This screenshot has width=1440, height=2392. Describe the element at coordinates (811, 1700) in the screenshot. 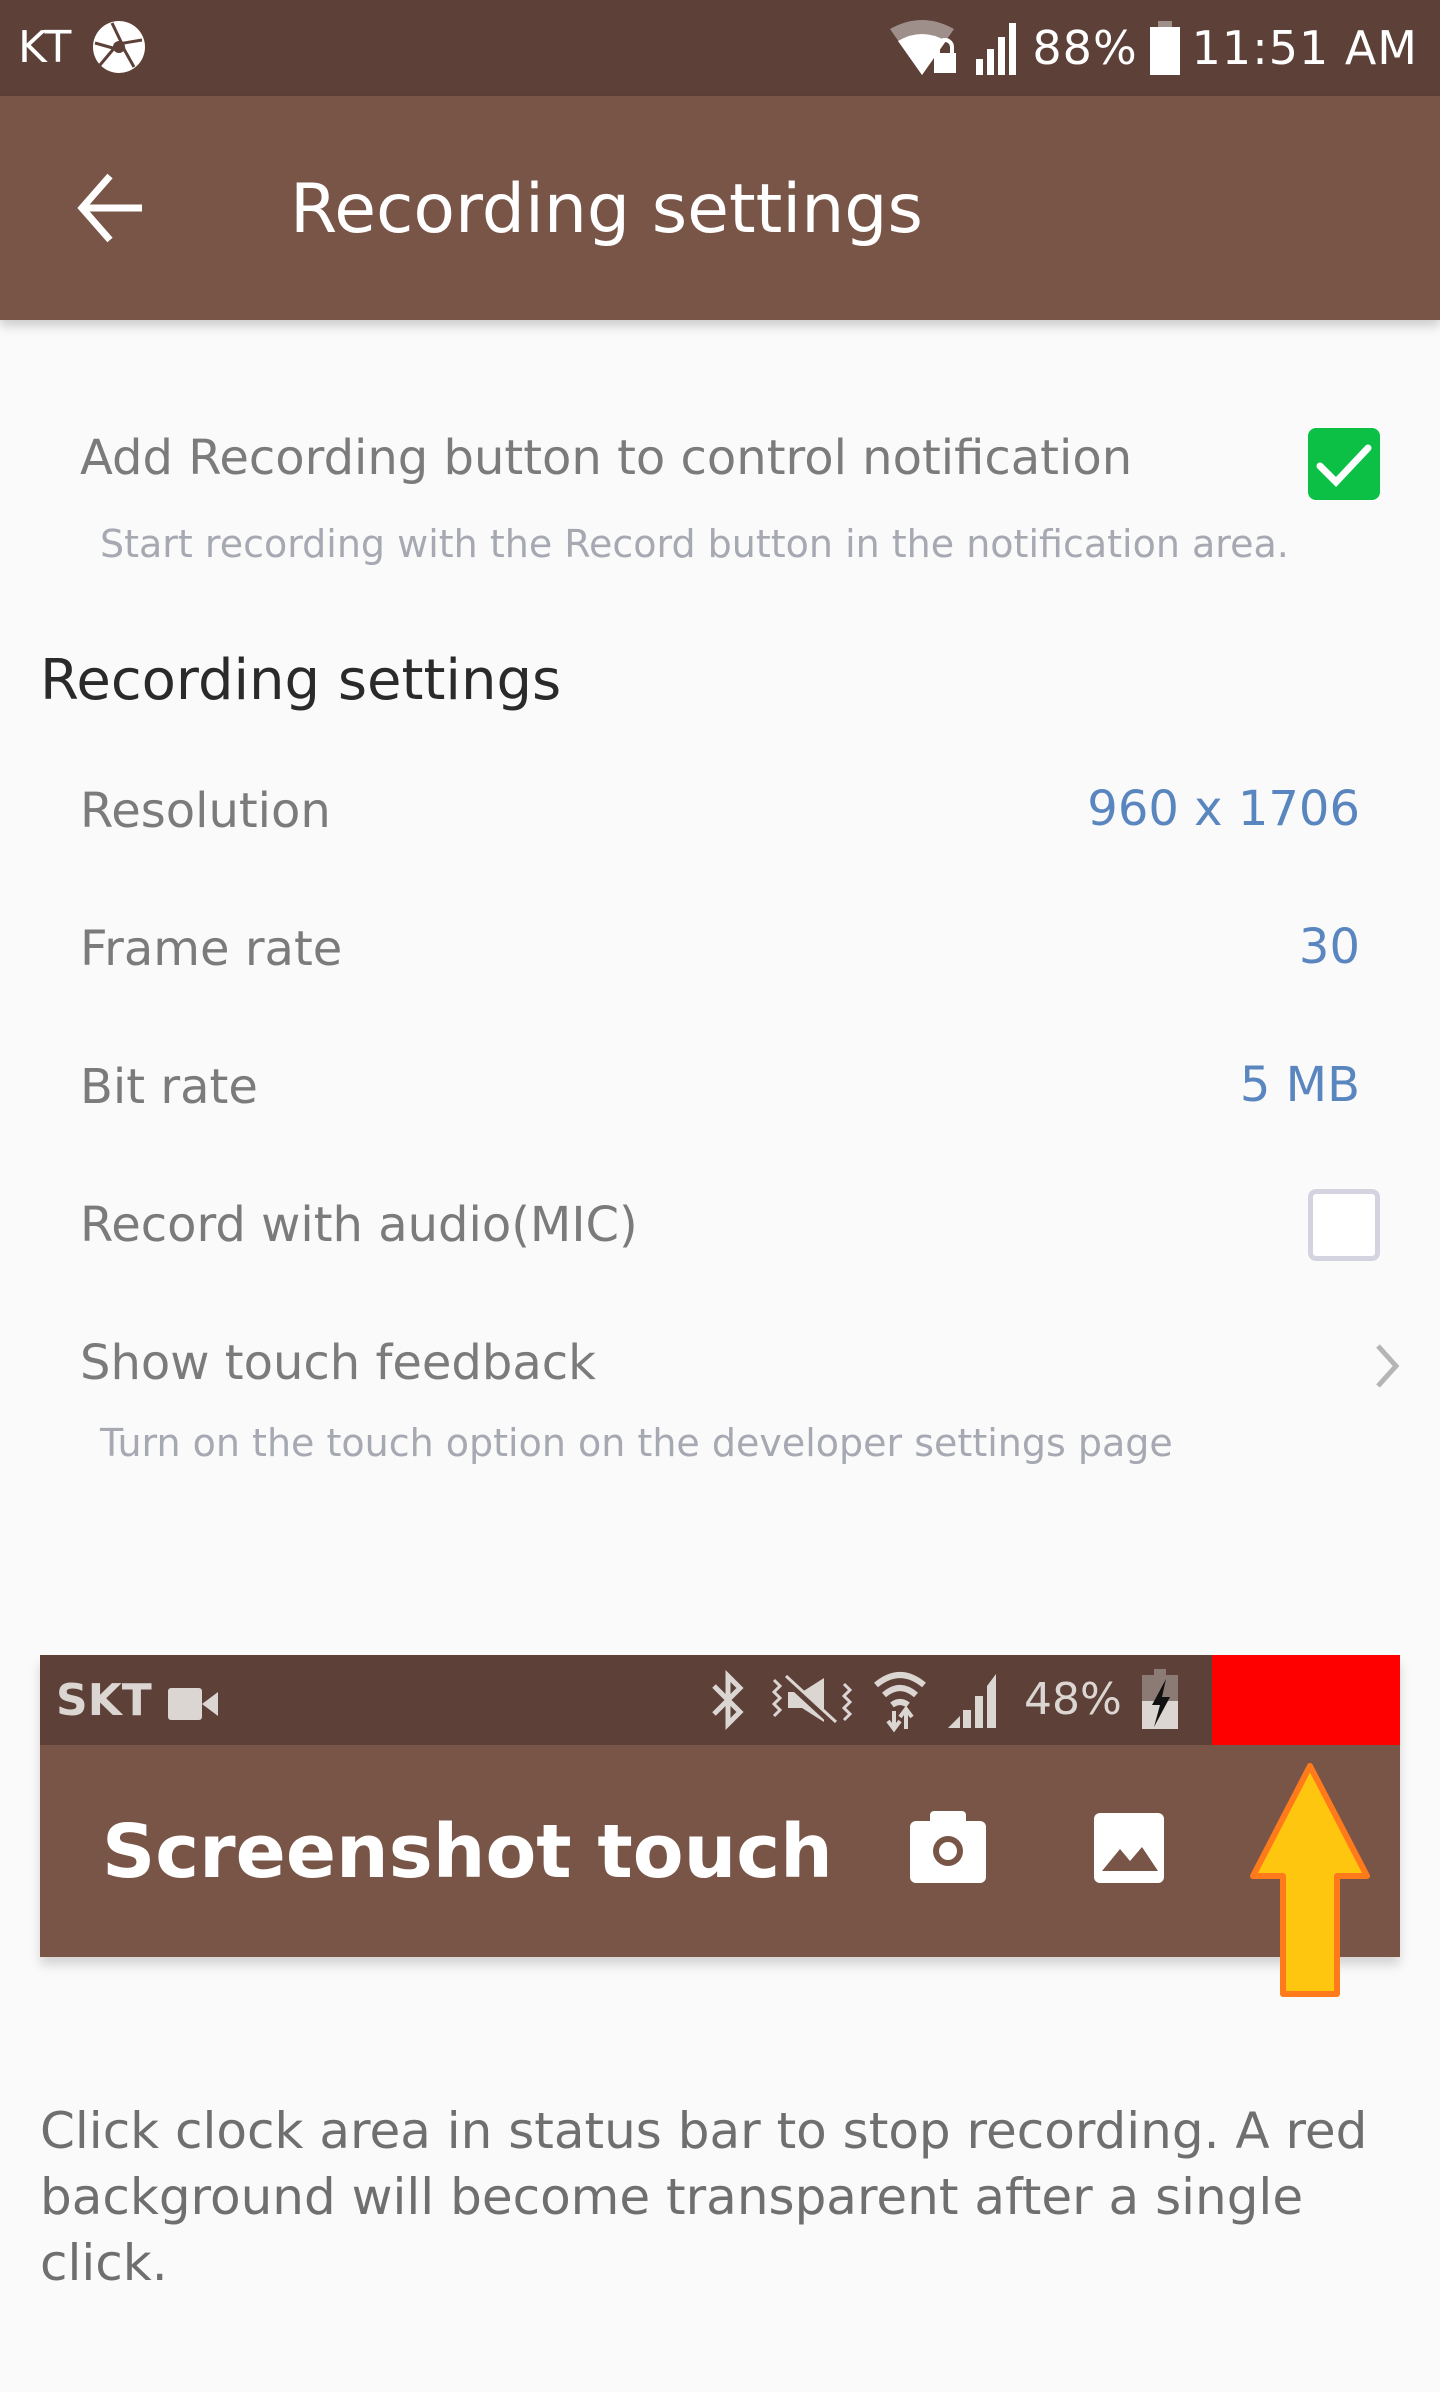

I see `vibrate-mute-icon` at that location.